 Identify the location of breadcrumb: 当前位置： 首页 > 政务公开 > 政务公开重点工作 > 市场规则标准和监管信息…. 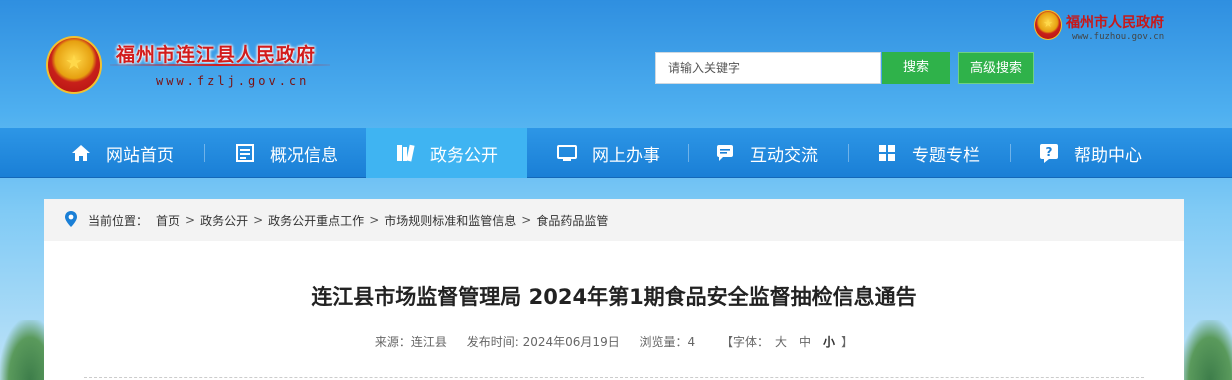
(614, 220).